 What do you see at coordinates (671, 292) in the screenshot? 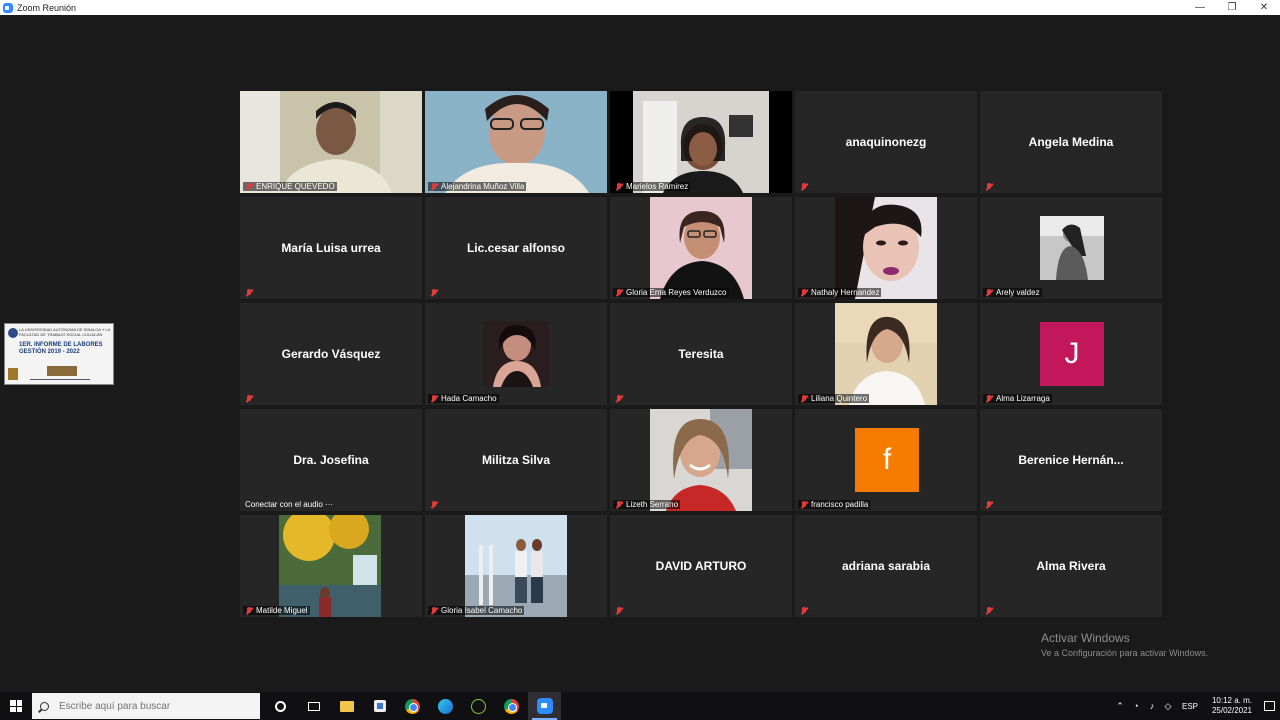
I see `participant-label: Gloria Ema Reyes Verduzco` at bounding box center [671, 292].